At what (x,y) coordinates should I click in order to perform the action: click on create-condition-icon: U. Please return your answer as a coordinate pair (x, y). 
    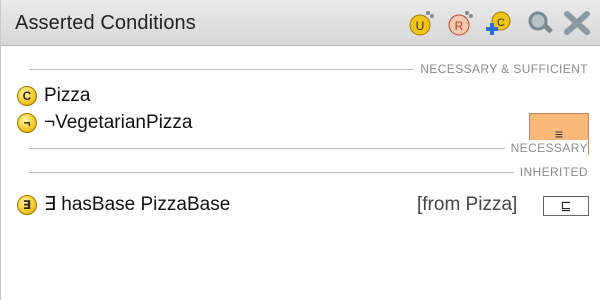
    Looking at the image, I should click on (422, 23).